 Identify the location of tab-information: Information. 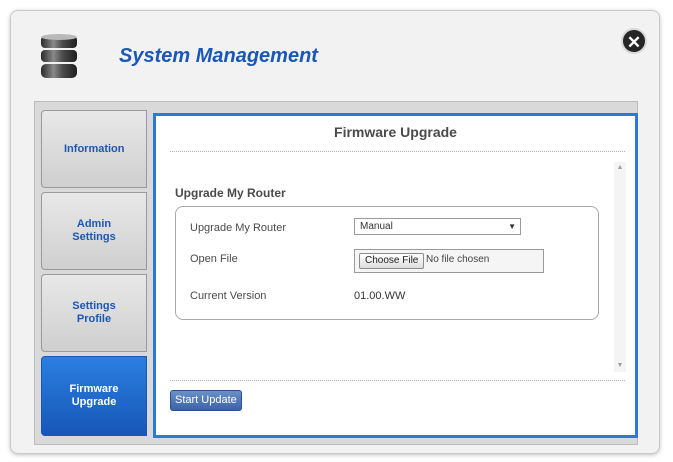
(94, 149).